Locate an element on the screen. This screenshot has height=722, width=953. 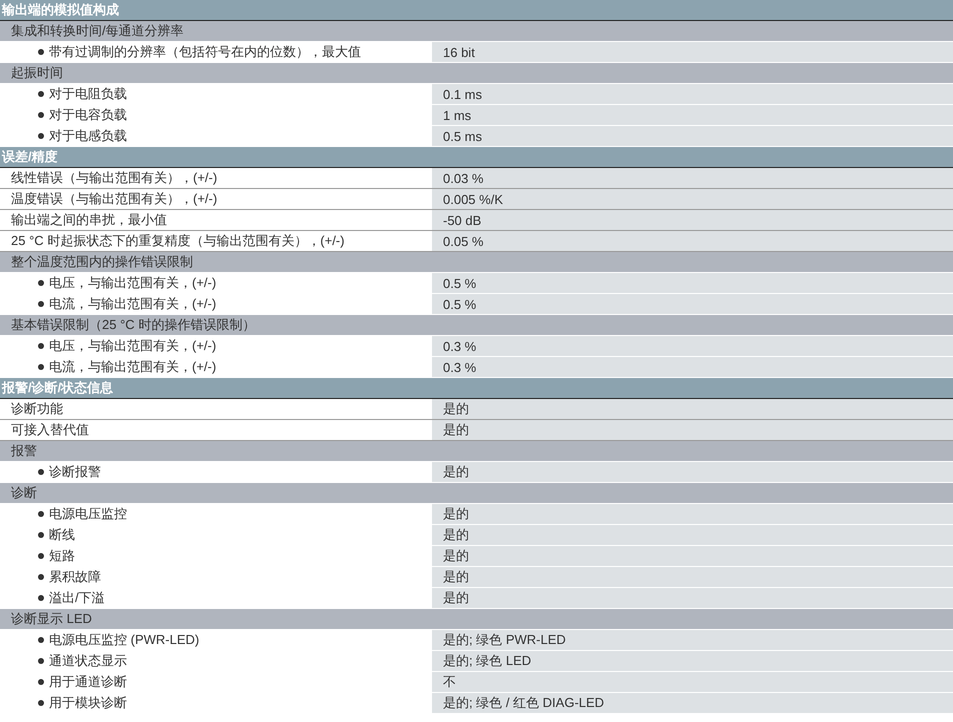
group-heading: 诊断显示 LED is located at coordinates (476, 619).